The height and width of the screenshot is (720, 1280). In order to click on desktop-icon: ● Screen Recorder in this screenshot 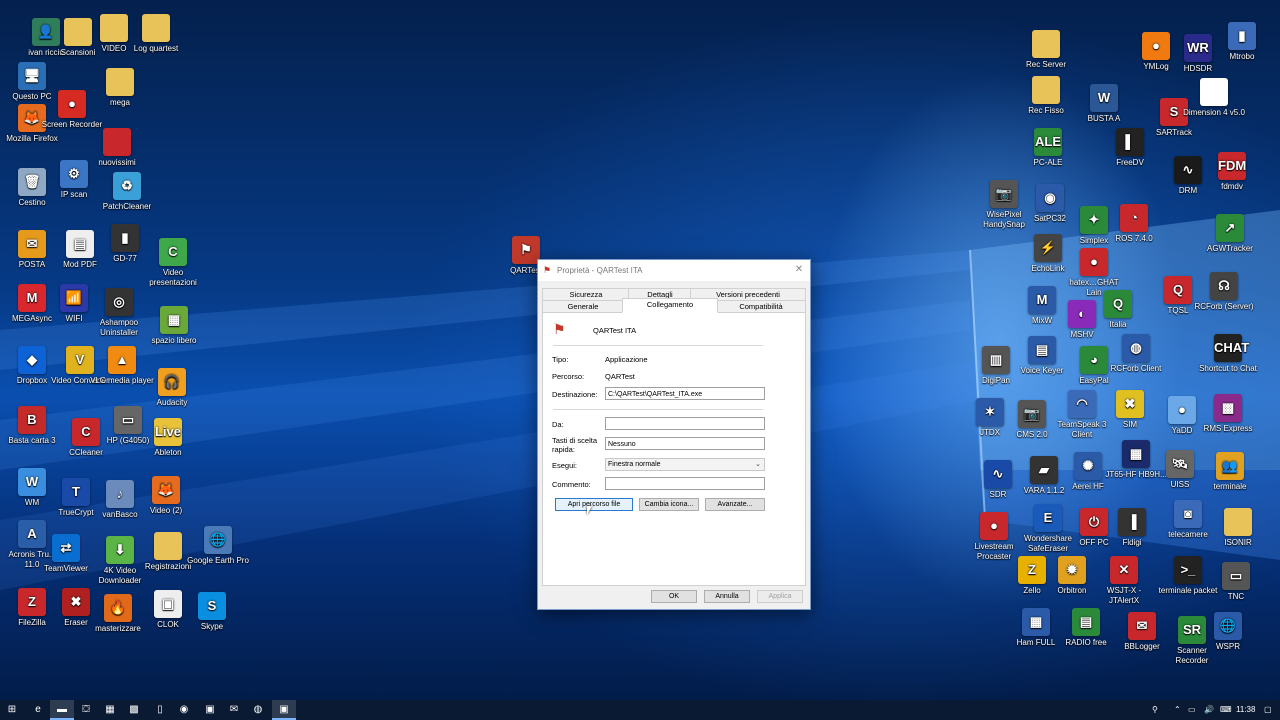, I will do `click(72, 110)`.